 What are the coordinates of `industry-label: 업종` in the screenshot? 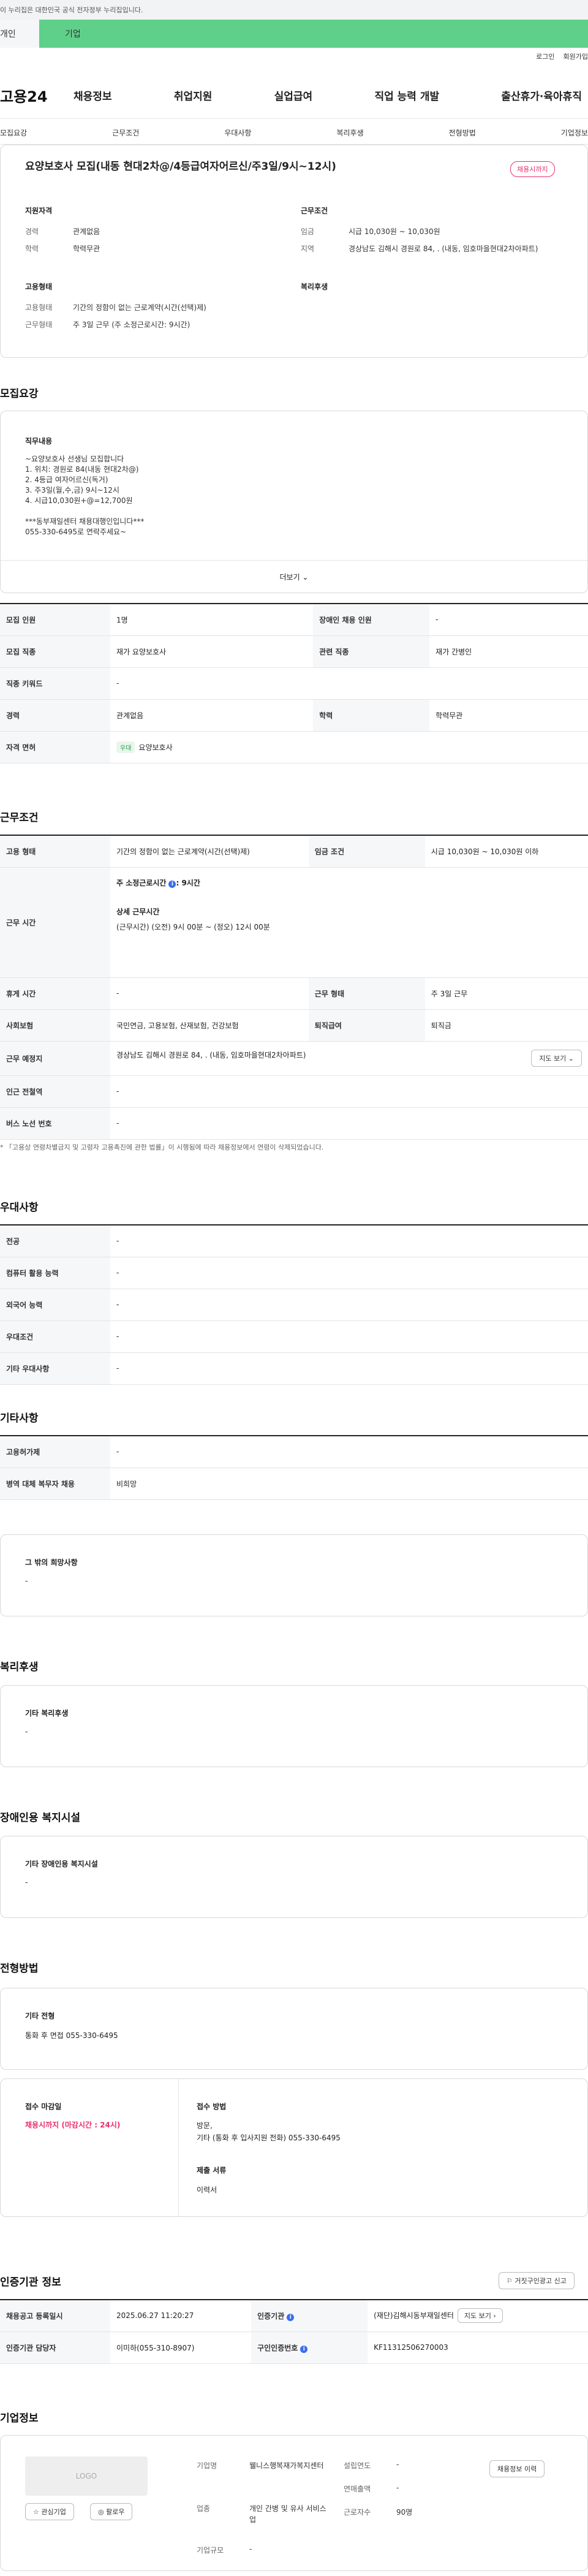 It's located at (204, 2508).